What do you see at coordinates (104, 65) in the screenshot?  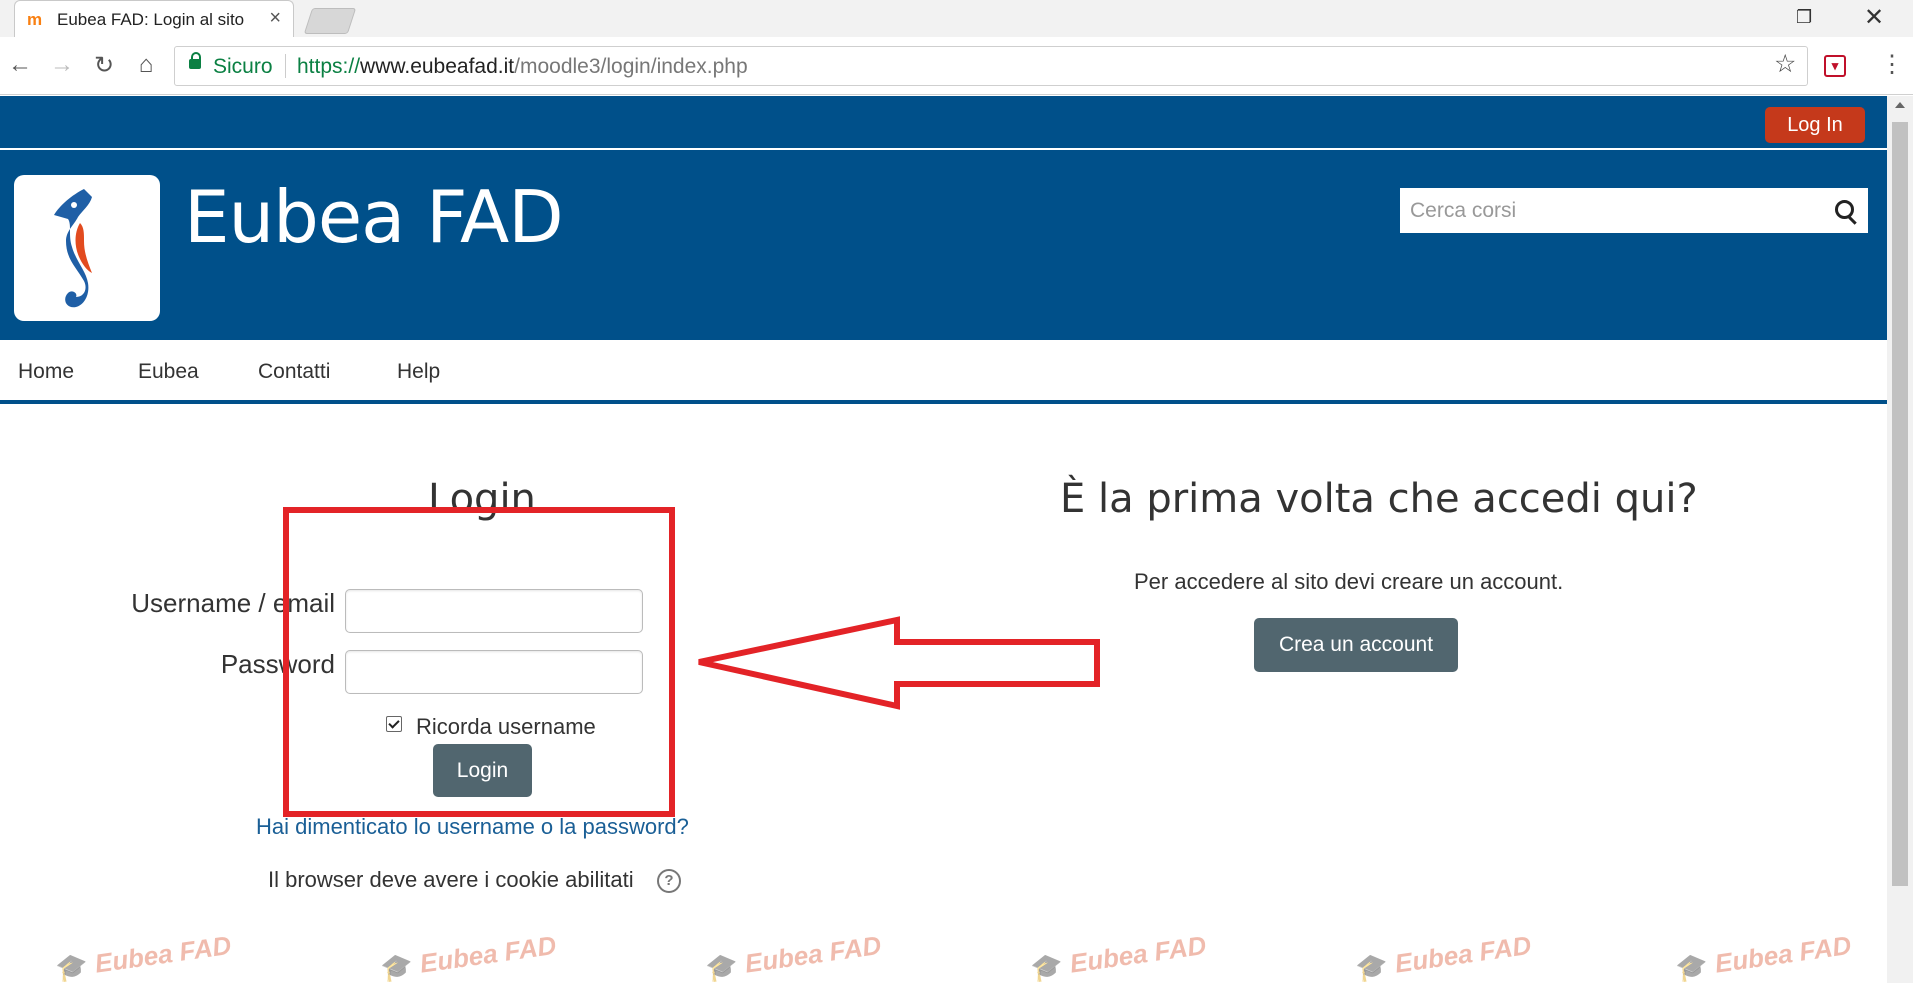 I see `reload-icon: ↻` at bounding box center [104, 65].